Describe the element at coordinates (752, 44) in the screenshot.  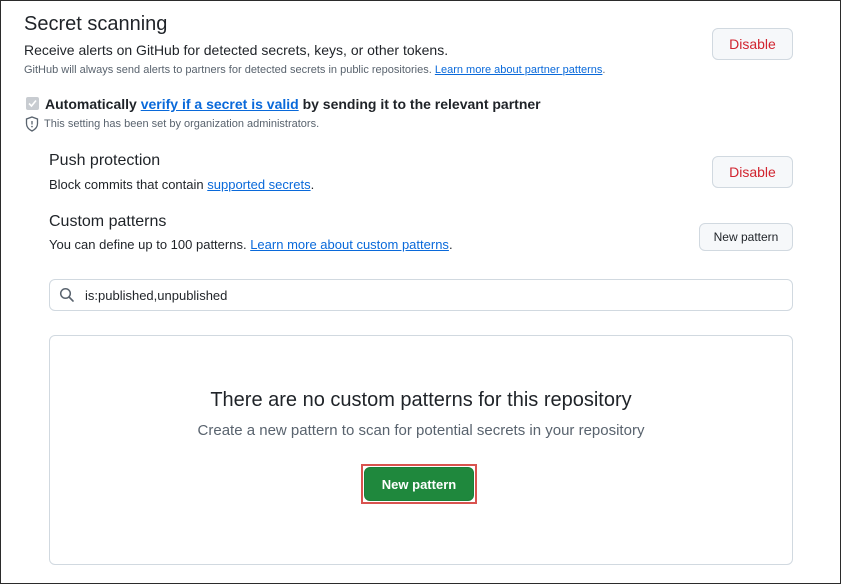
I see `disable-secret-scanning-button: Disable` at that location.